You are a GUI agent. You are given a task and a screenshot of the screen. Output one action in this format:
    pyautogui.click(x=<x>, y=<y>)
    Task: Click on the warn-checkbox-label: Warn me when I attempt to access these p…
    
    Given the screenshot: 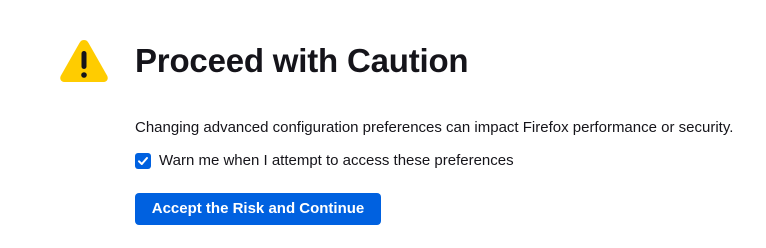 What is the action you would take?
    pyautogui.click(x=336, y=161)
    